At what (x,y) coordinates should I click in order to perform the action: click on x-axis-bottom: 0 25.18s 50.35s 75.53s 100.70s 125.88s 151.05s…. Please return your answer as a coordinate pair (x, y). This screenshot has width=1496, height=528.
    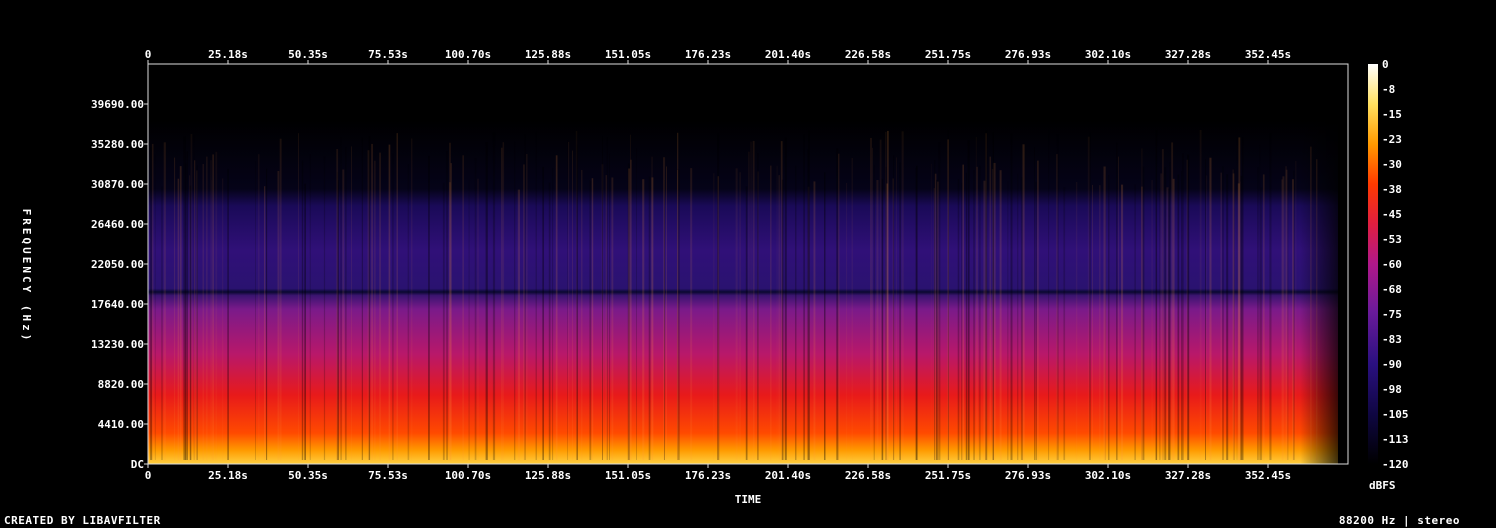
    Looking at the image, I should click on (718, 473).